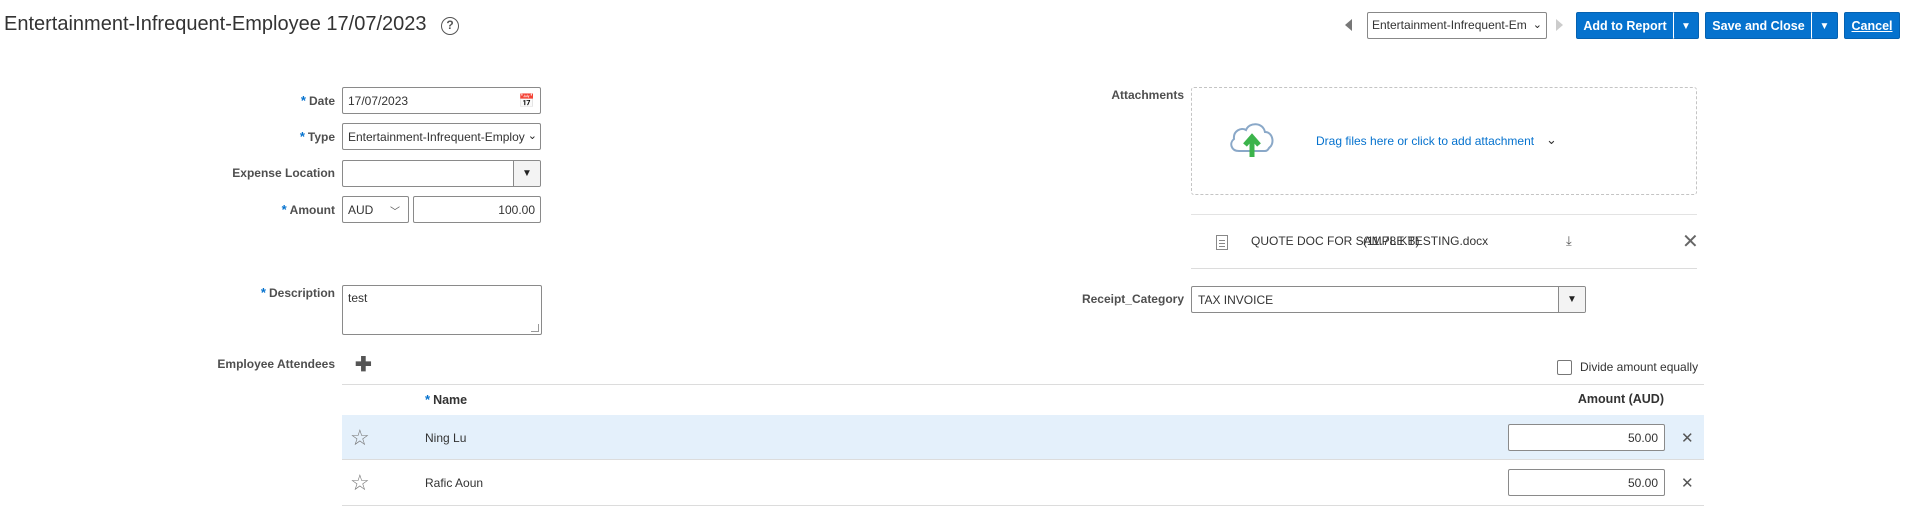  What do you see at coordinates (363, 365) in the screenshot?
I see `add-icon: ✚` at bounding box center [363, 365].